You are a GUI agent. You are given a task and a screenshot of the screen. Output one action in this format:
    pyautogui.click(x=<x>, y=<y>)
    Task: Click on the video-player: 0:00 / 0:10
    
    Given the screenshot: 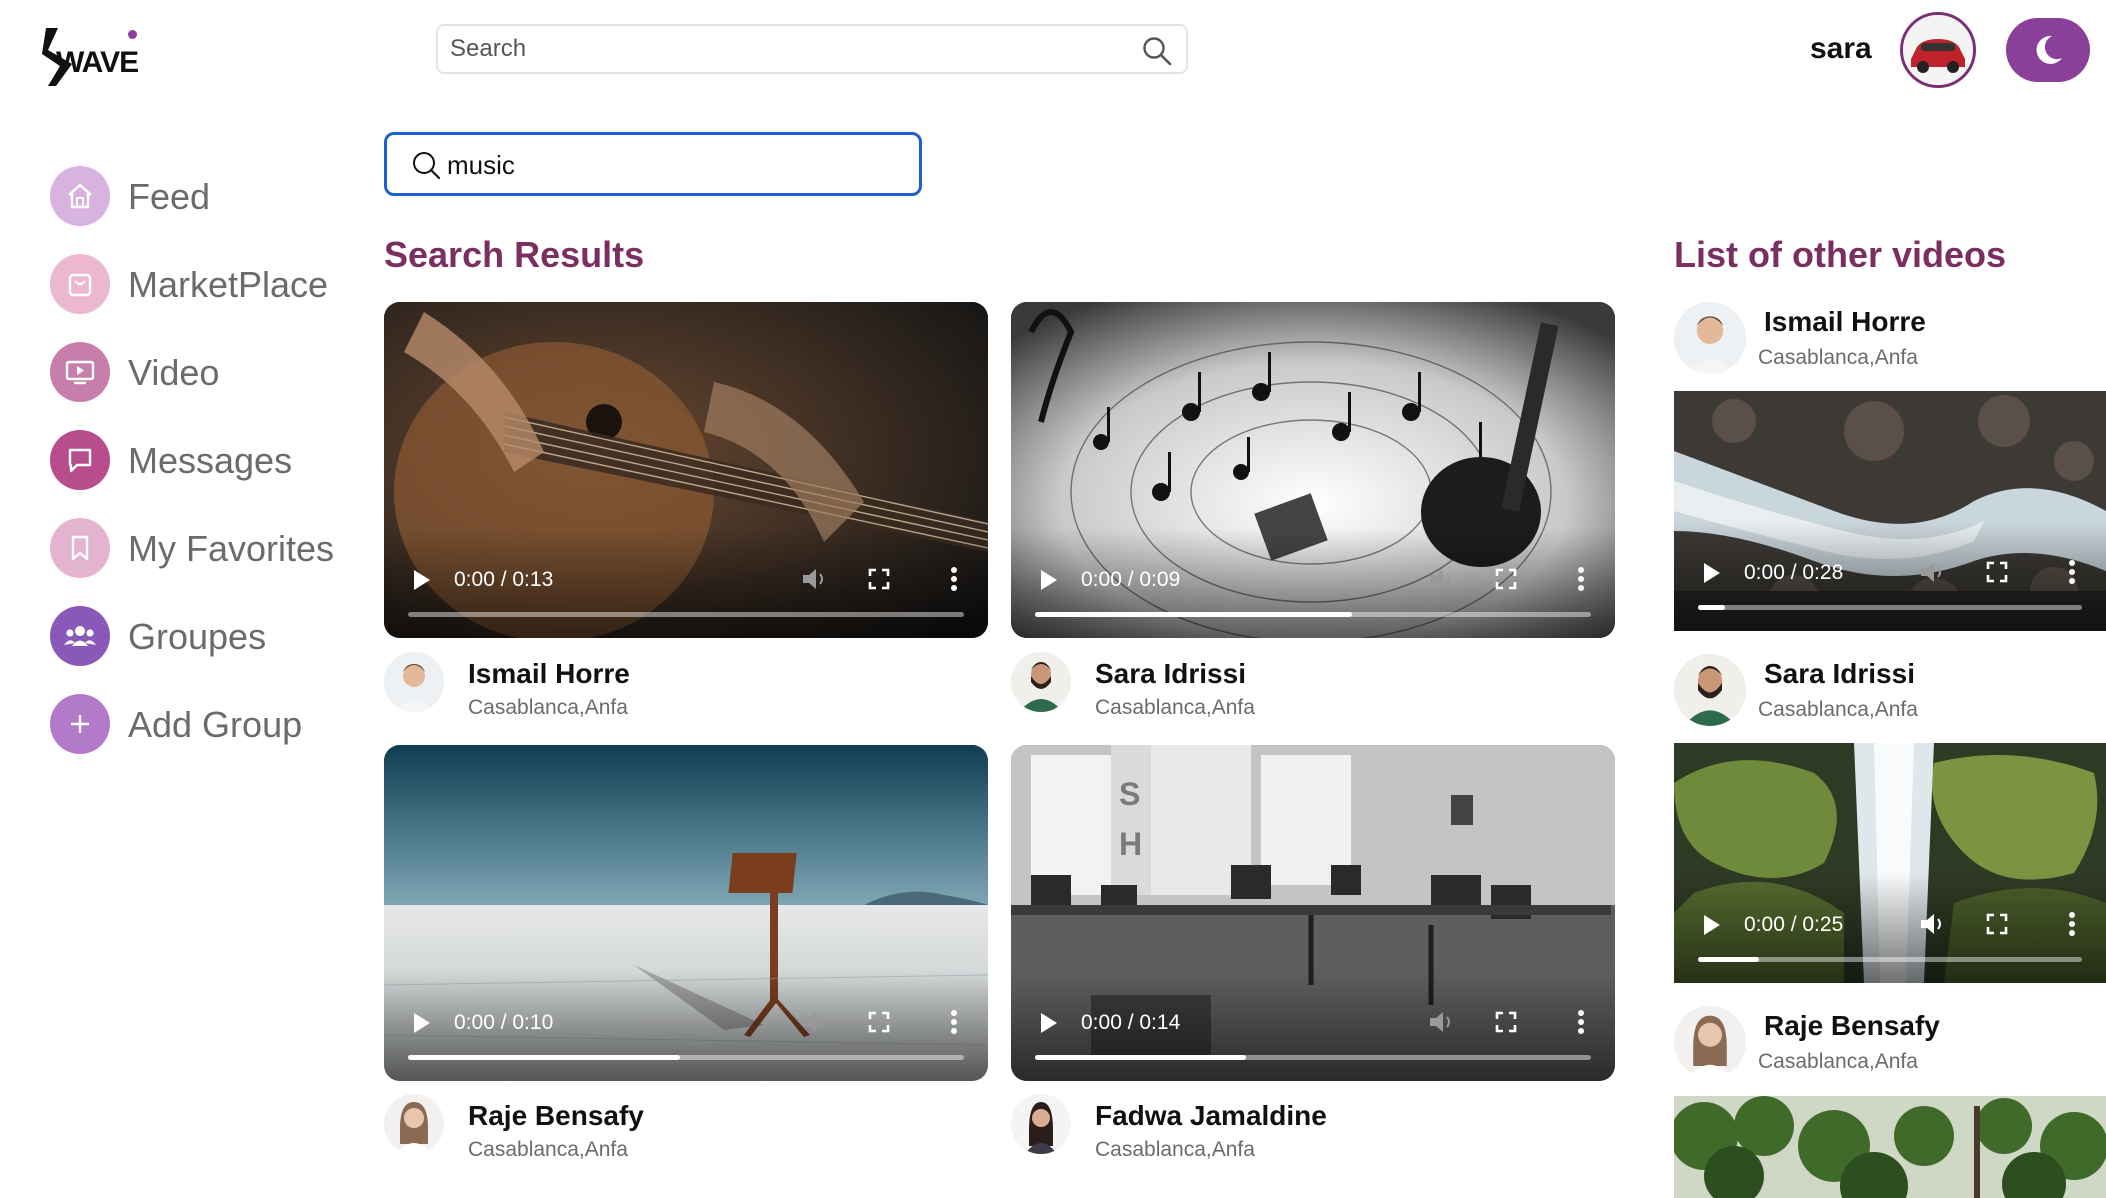 What is the action you would take?
    pyautogui.click(x=686, y=913)
    